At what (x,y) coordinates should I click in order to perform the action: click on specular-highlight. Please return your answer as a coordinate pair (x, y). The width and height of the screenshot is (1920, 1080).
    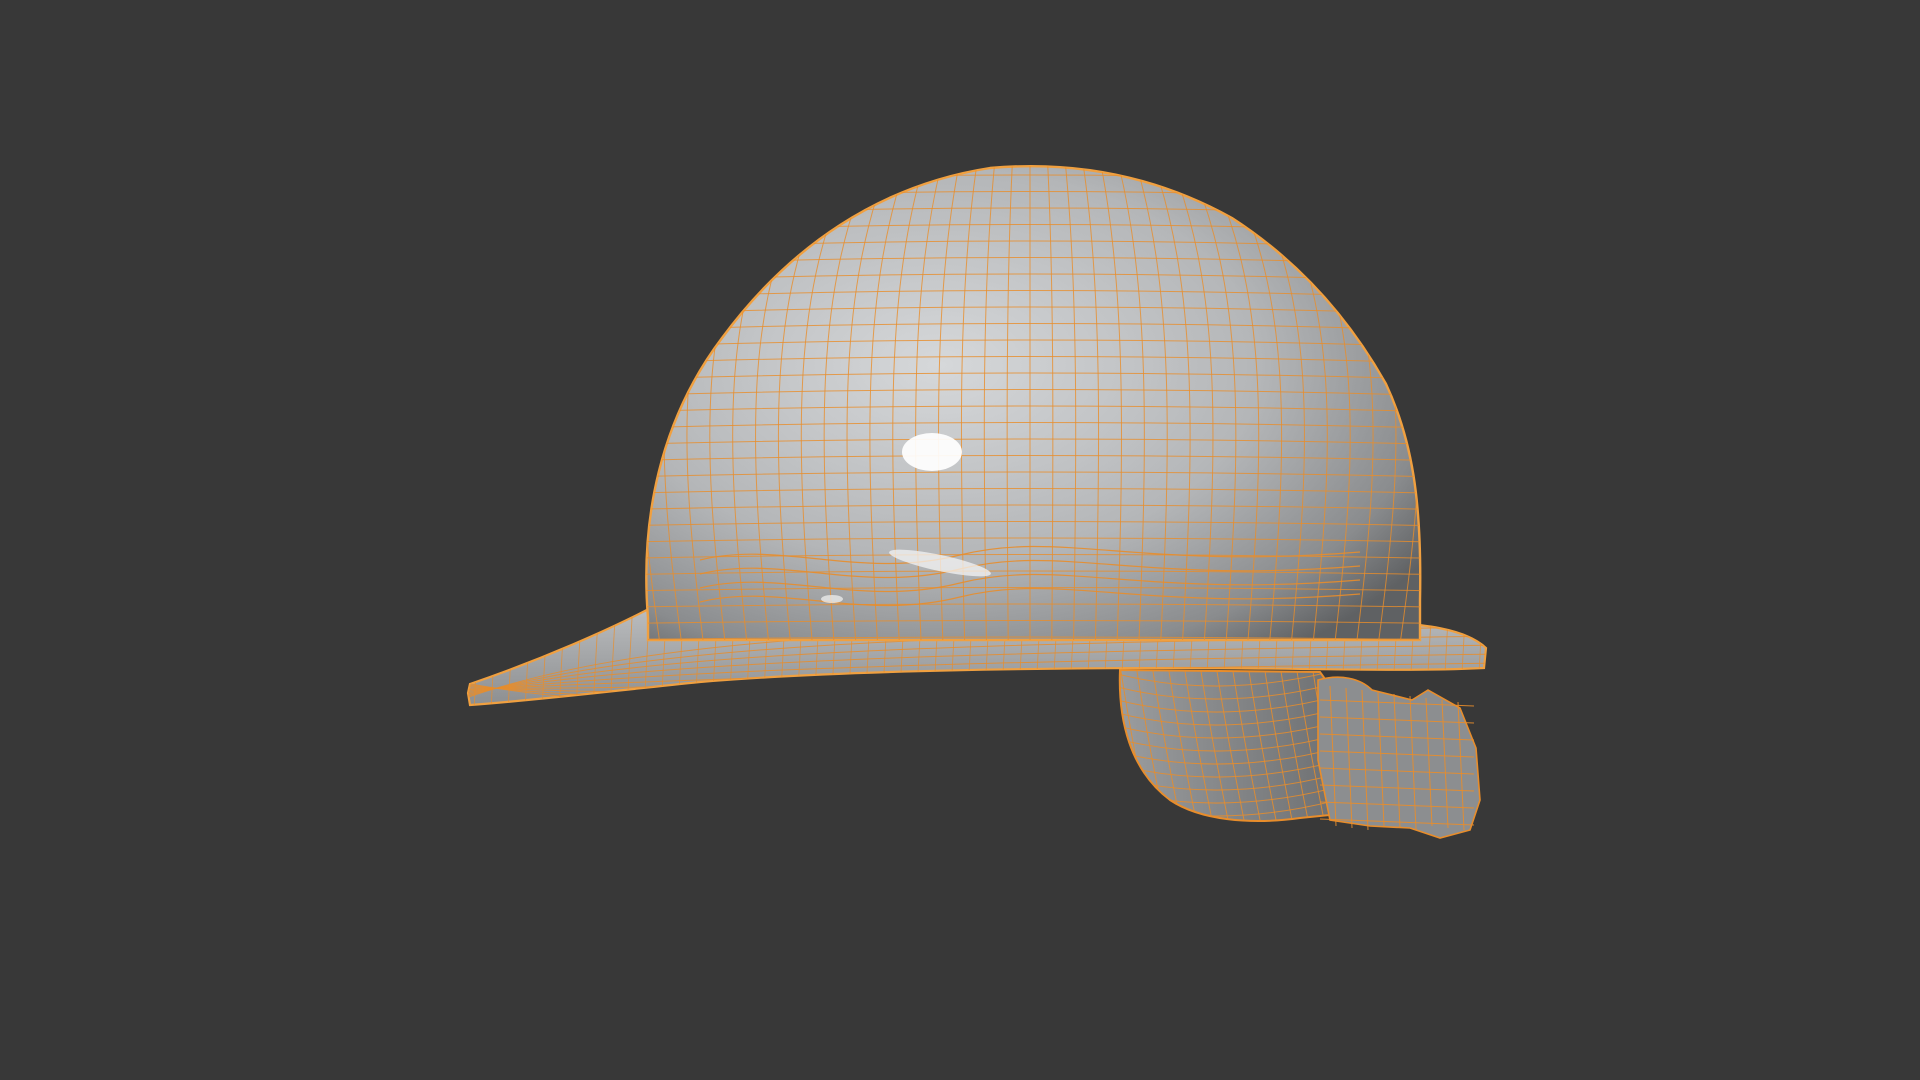
    Looking at the image, I should click on (932, 452).